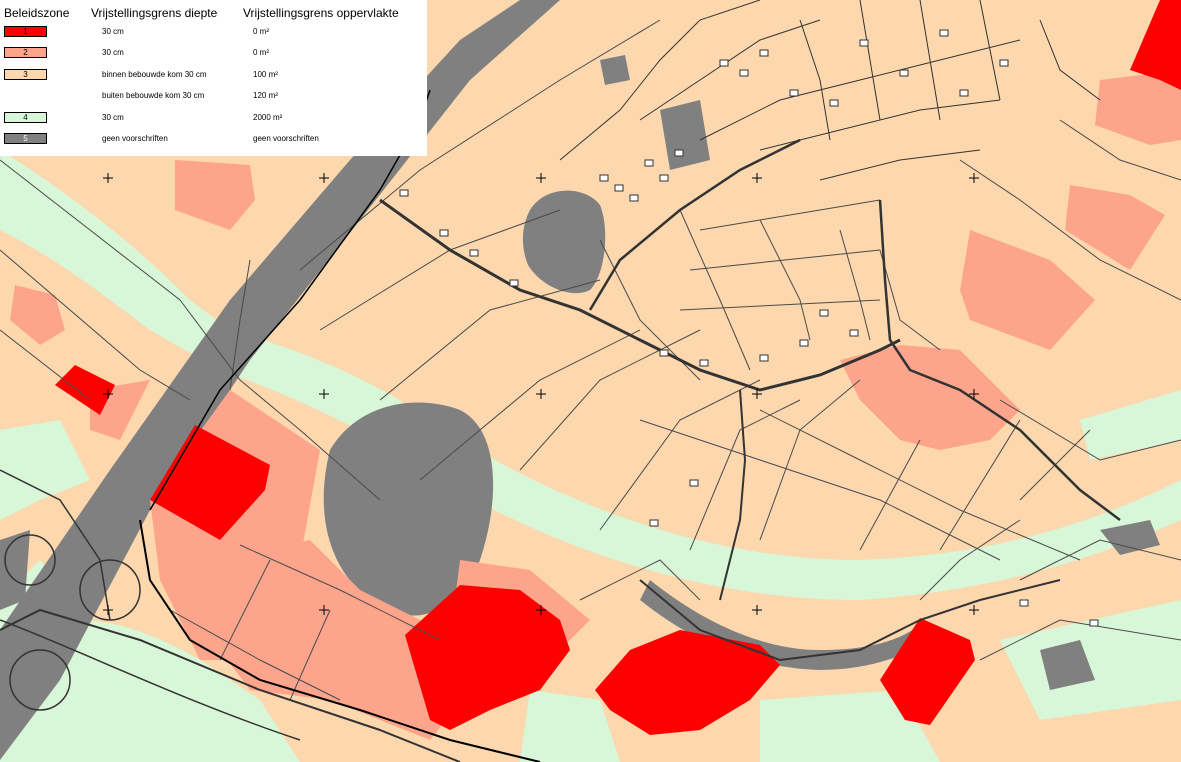 Image resolution: width=1181 pixels, height=762 pixels. Describe the element at coordinates (37, 13) in the screenshot. I see `legend-header-zone: Beleidszone` at that location.